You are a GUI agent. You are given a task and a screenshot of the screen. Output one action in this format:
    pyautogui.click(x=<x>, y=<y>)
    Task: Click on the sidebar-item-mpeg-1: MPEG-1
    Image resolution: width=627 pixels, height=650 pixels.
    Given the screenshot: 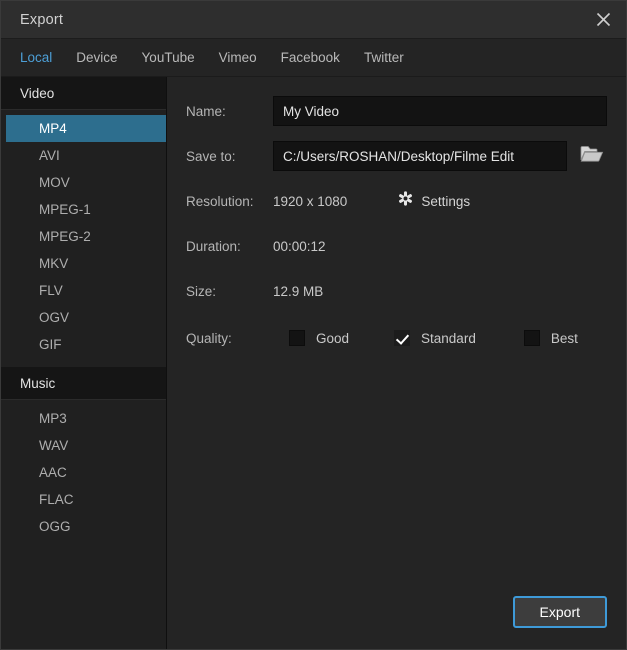 What is the action you would take?
    pyautogui.click(x=86, y=209)
    